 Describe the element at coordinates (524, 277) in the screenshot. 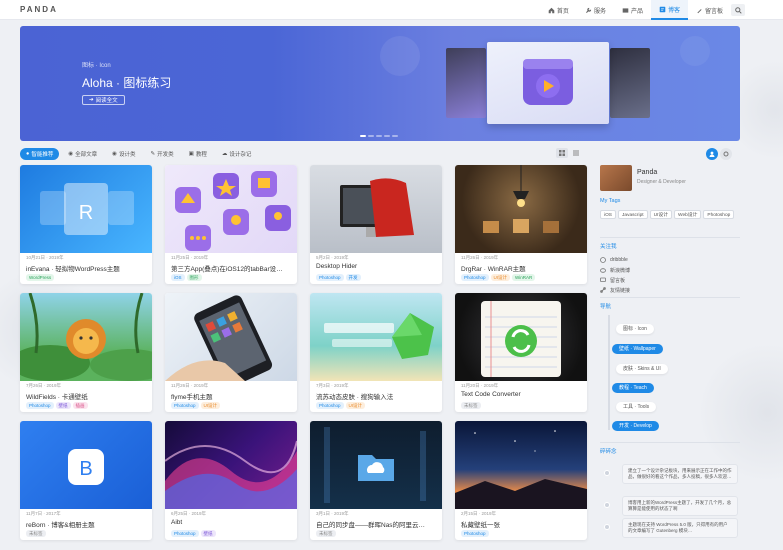

I see `post-tag: WinRAR` at that location.